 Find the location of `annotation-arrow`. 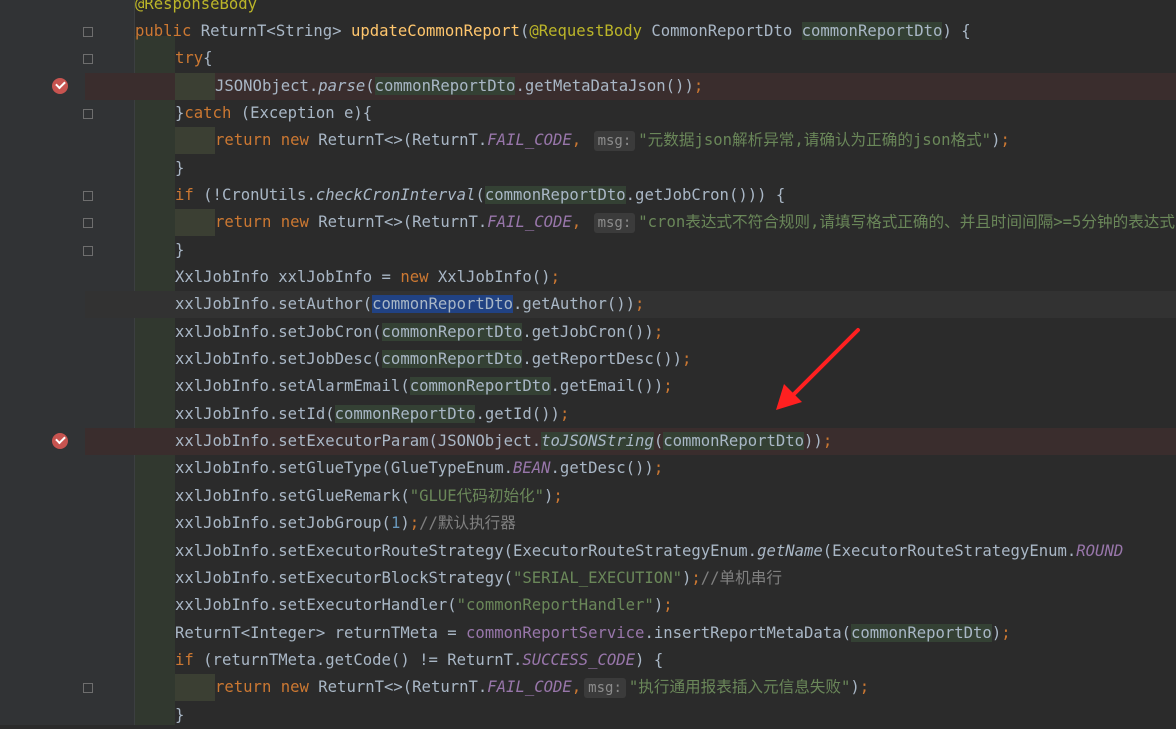

annotation-arrow is located at coordinates (818, 369).